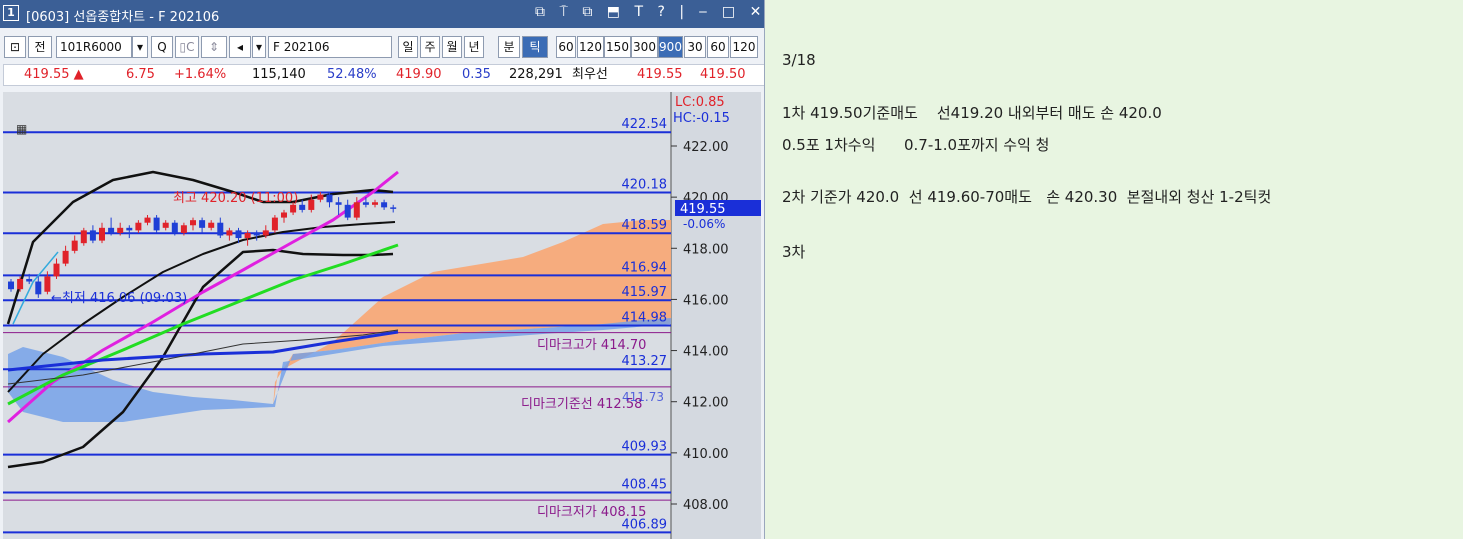 The image size is (1463, 539). I want to click on pin-icon: ⍑, so click(564, 12).